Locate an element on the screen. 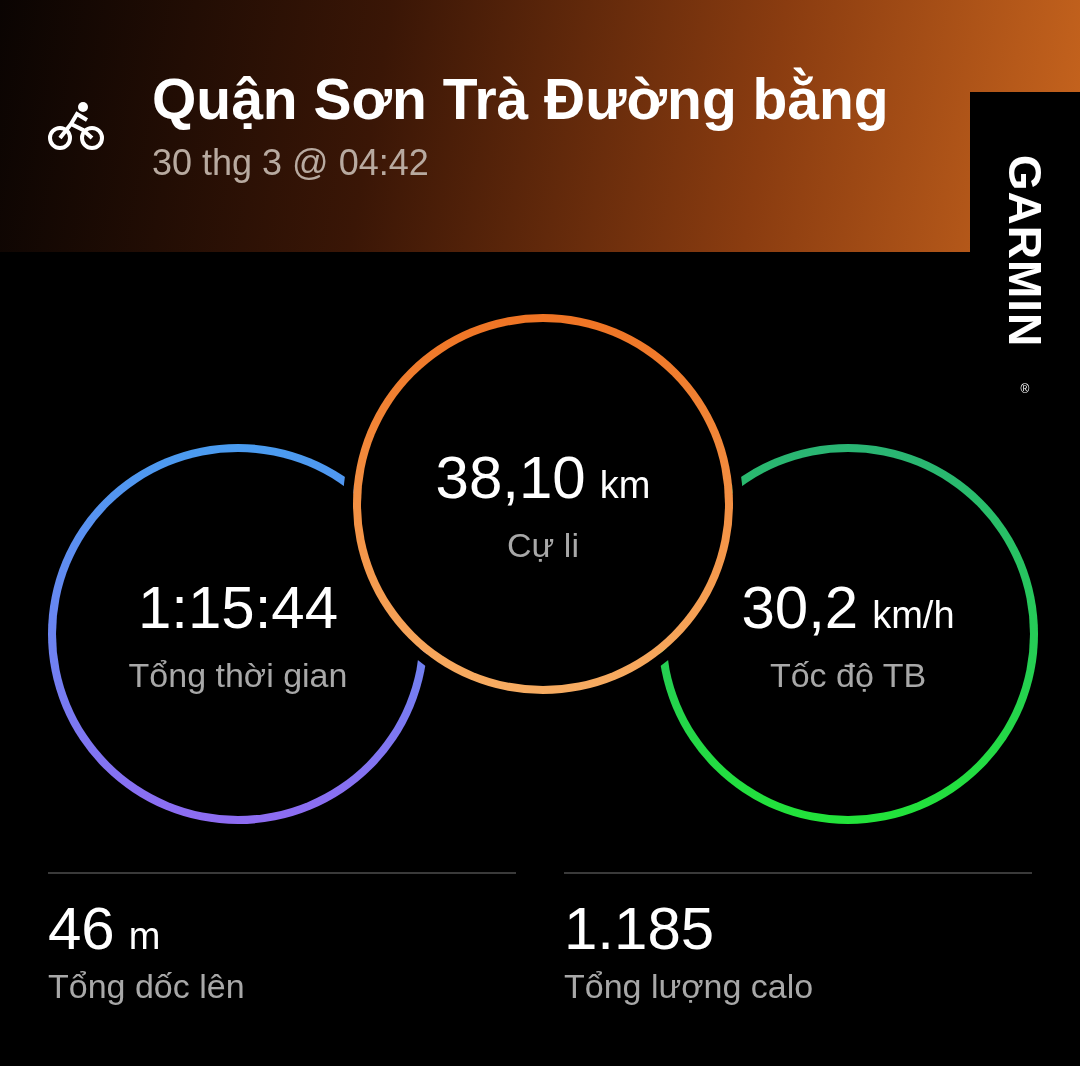 Image resolution: width=1080 pixels, height=1066 pixels. activity-date: 30 thg 3 @ 04:42 is located at coordinates (291, 163).